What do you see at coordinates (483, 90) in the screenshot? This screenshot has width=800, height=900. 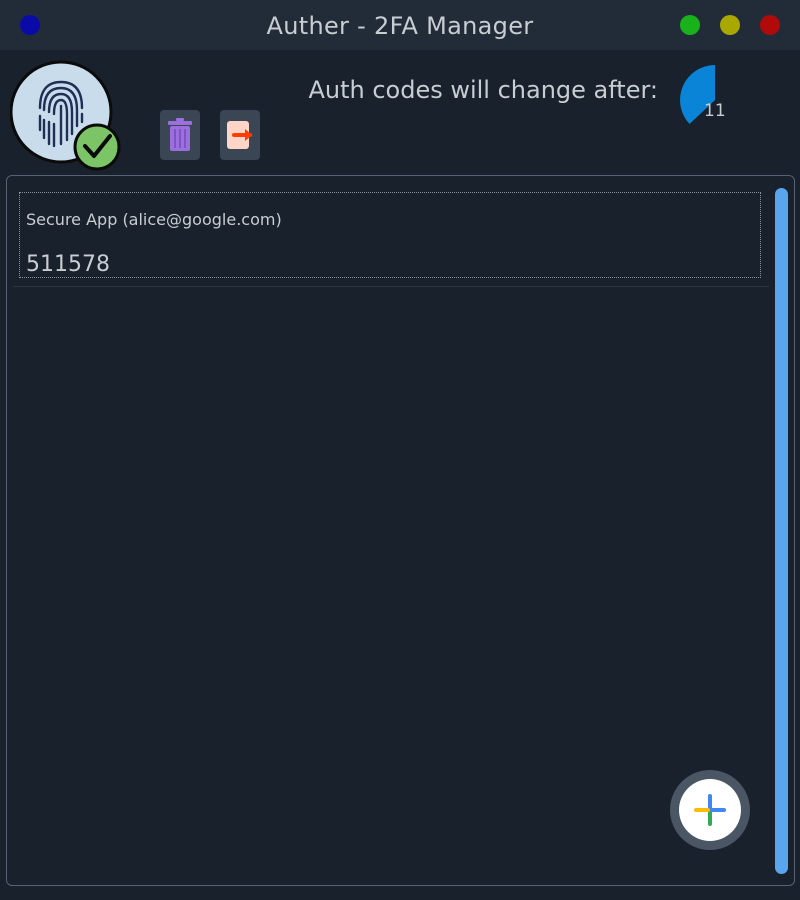 I see `timer-label: Auth codes will change after:` at bounding box center [483, 90].